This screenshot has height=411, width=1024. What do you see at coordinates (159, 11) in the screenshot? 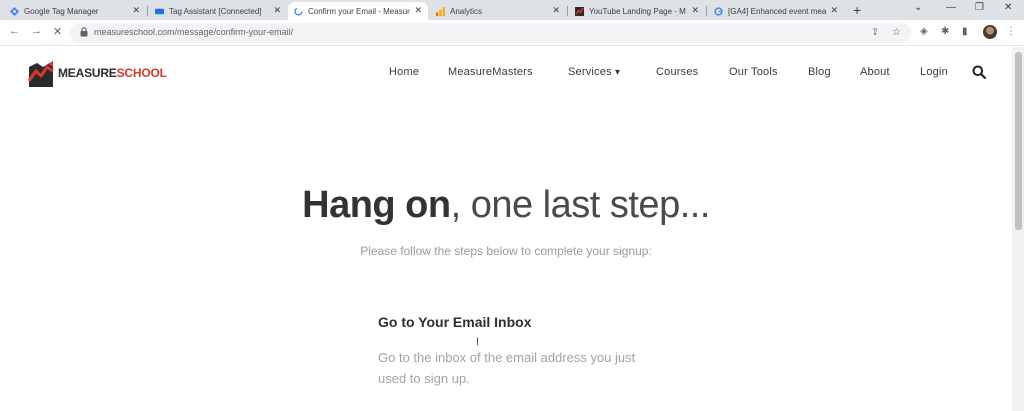
I see `tag-assistant-icon` at bounding box center [159, 11].